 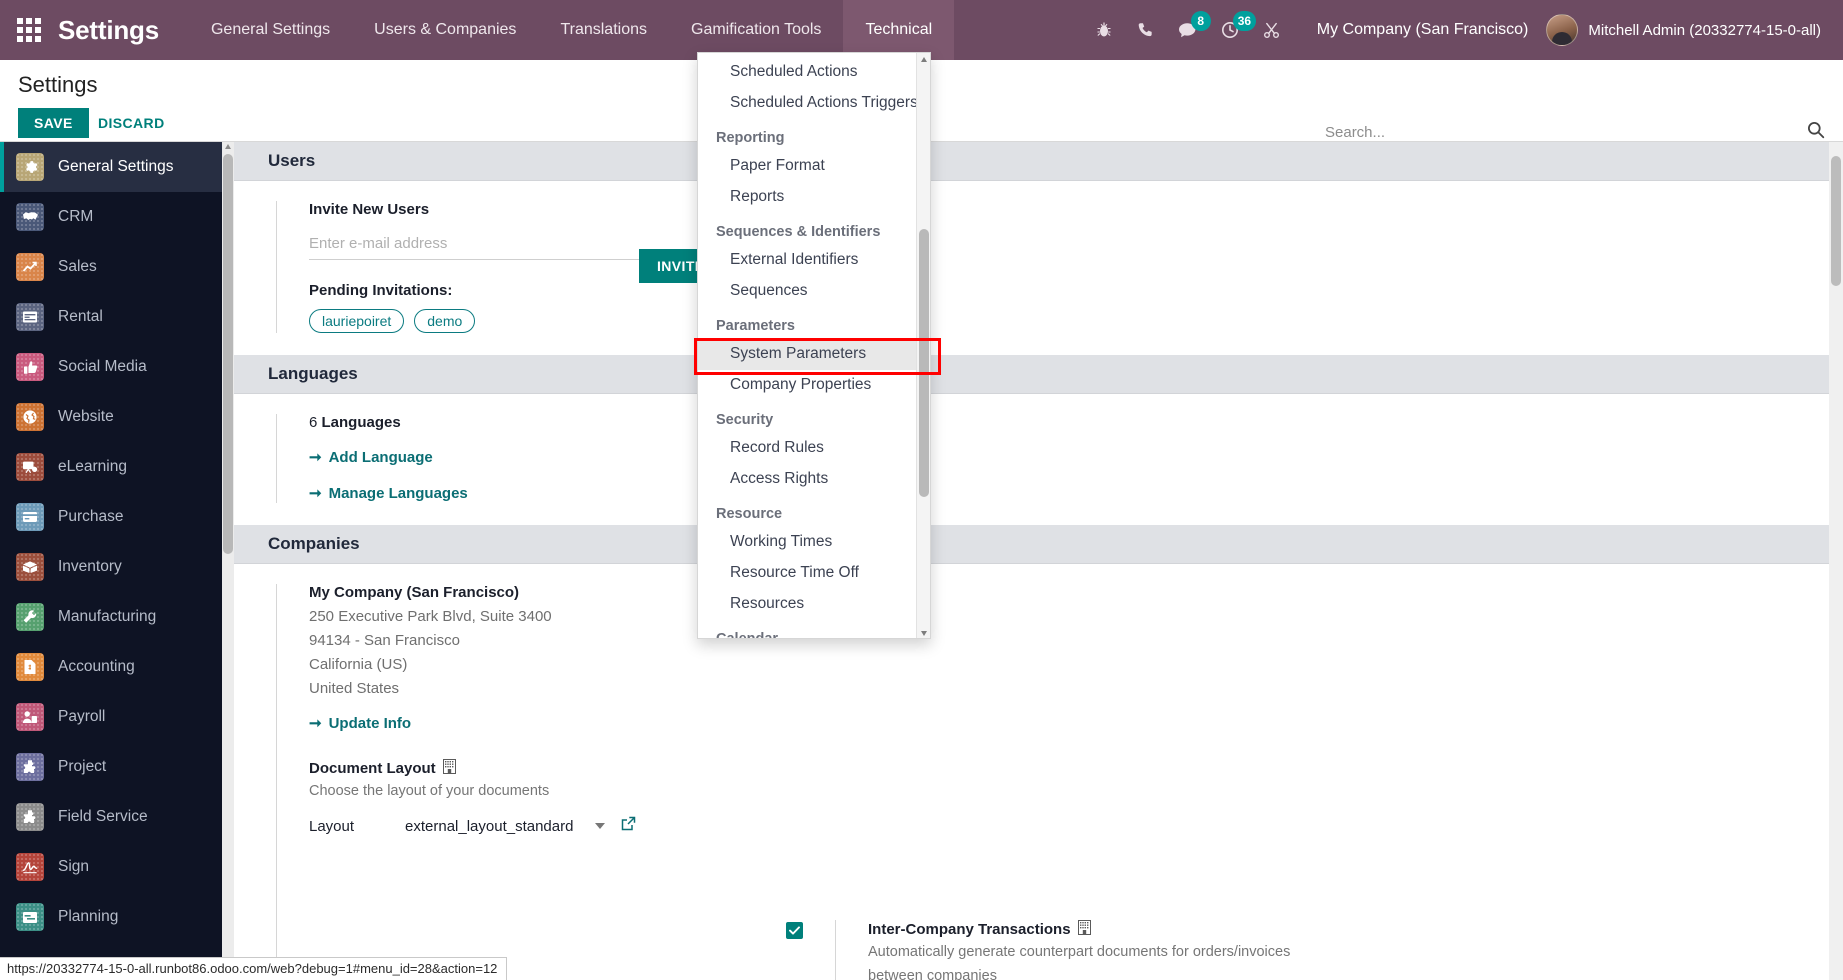 I want to click on chart-line-icon, so click(x=30, y=267).